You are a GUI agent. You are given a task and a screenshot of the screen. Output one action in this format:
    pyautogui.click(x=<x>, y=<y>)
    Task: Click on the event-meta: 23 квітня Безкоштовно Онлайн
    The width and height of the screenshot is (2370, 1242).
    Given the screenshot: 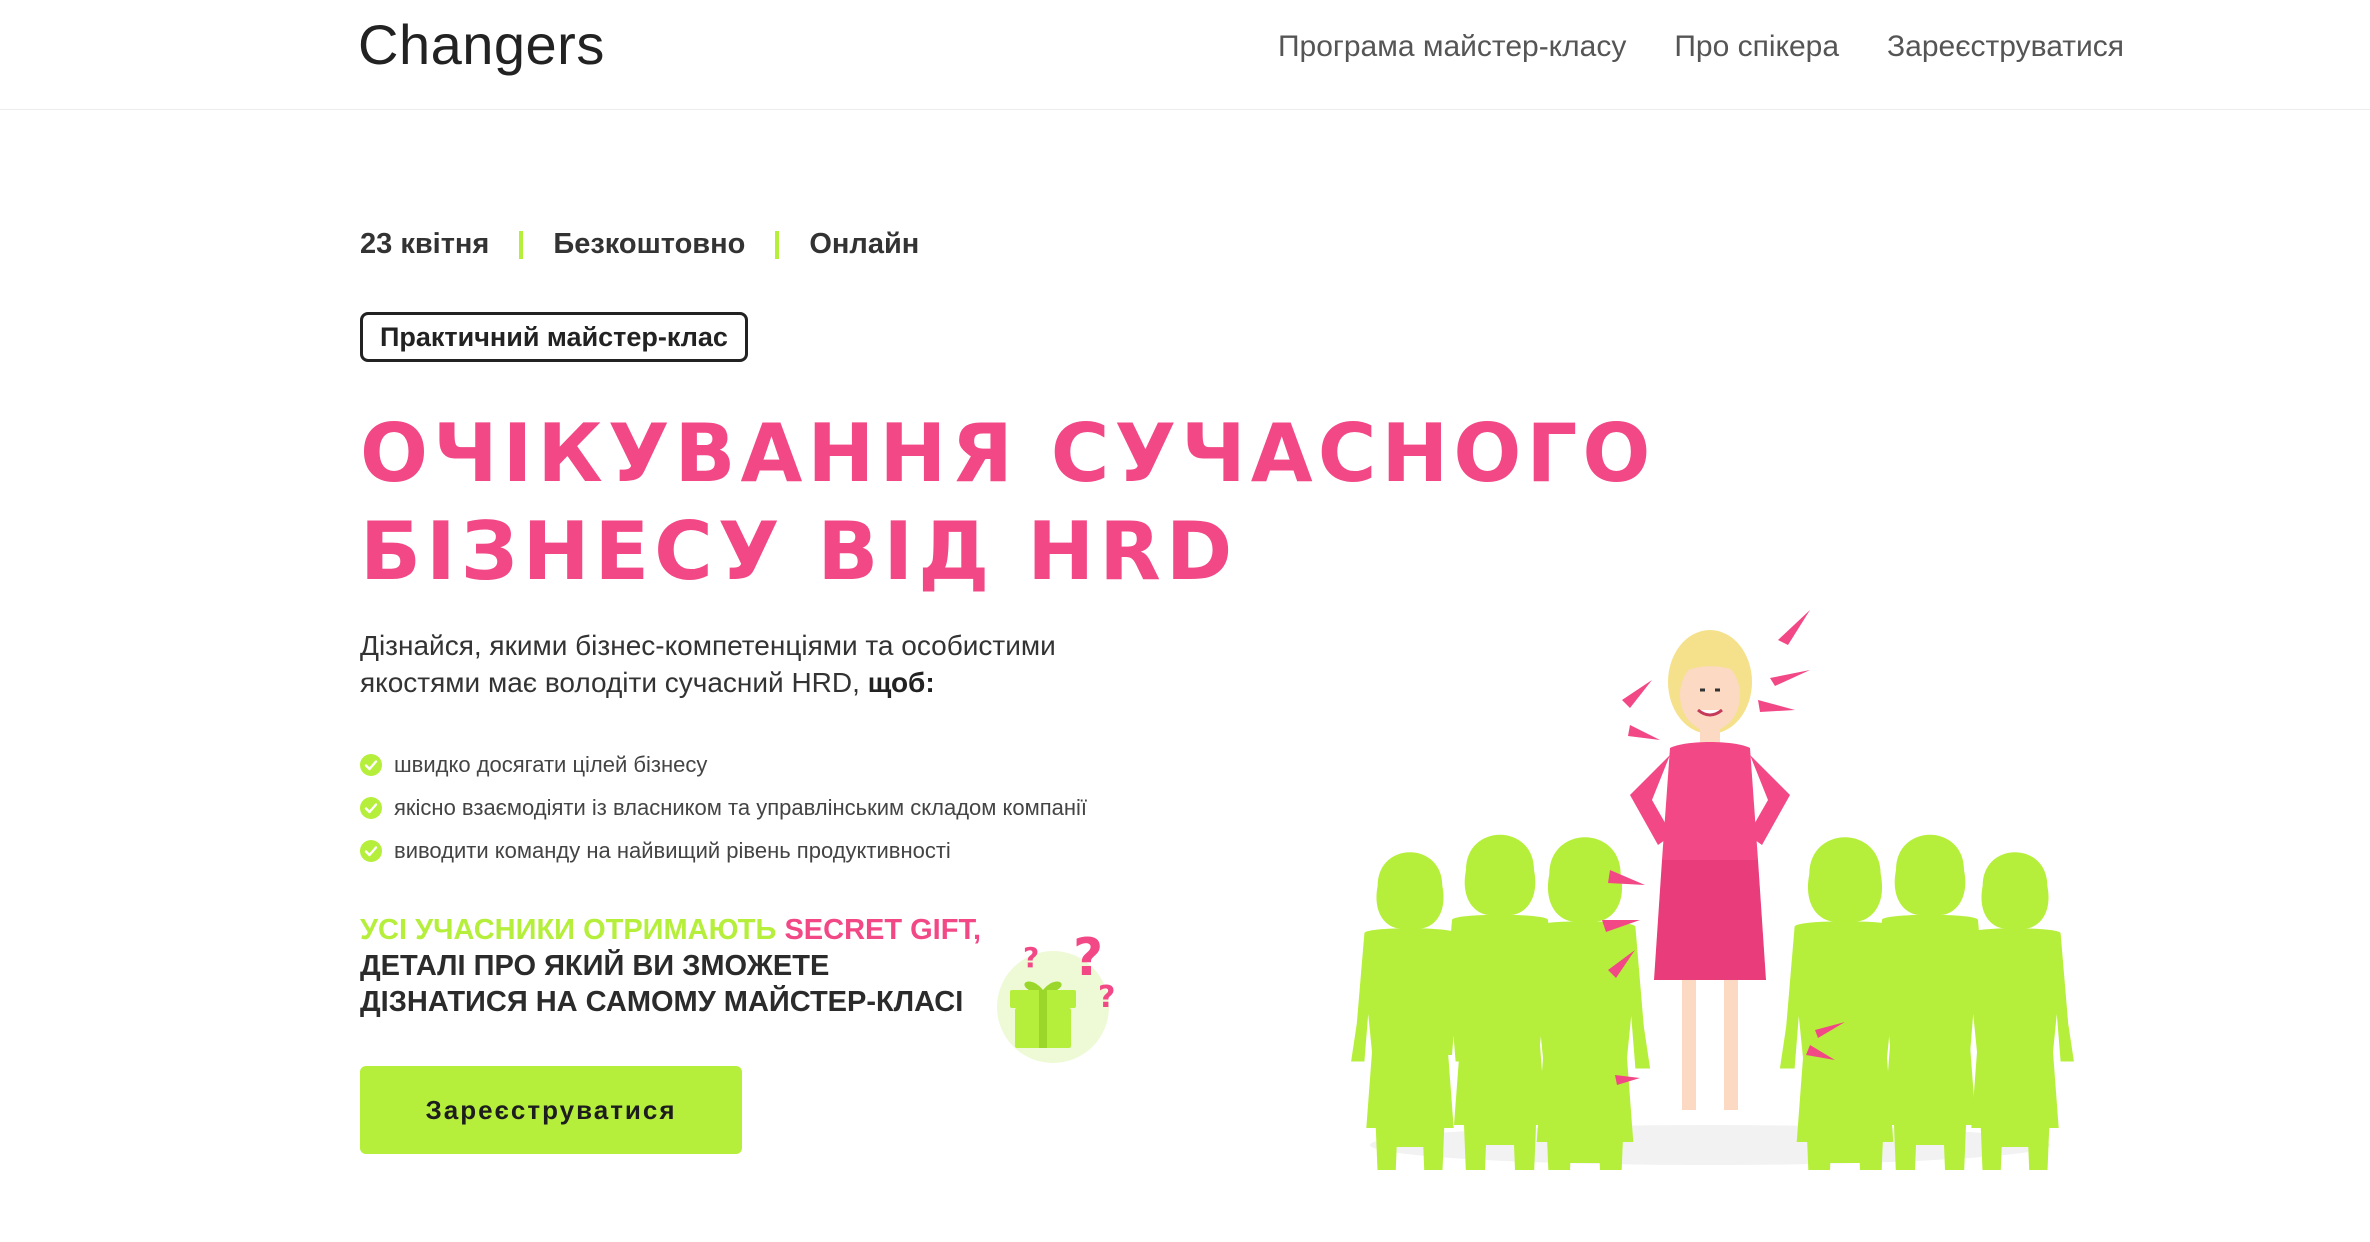 What is the action you would take?
    pyautogui.click(x=639, y=244)
    